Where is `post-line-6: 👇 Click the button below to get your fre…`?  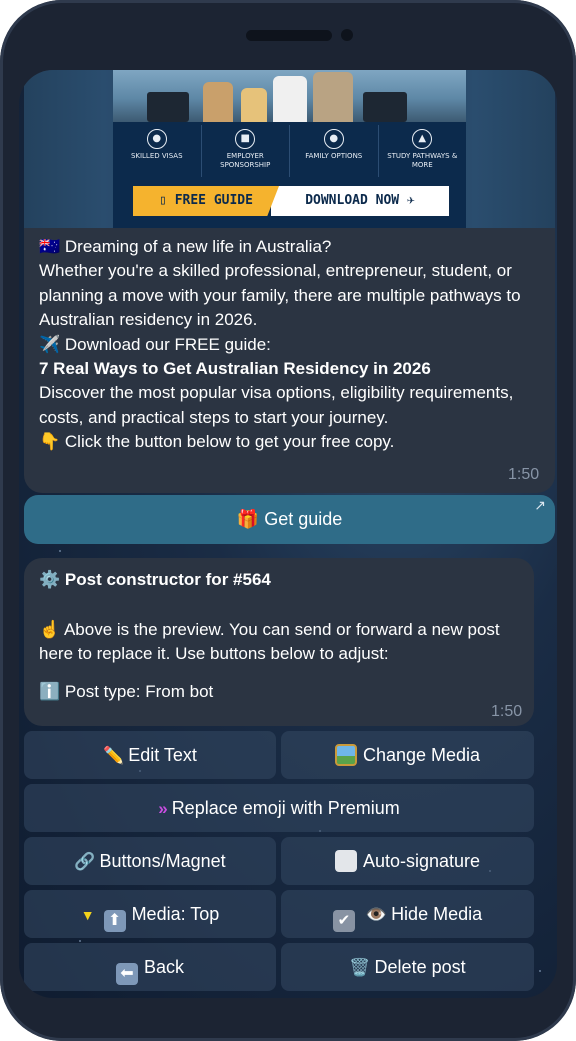 post-line-6: 👇 Click the button below to get your fre… is located at coordinates (217, 442).